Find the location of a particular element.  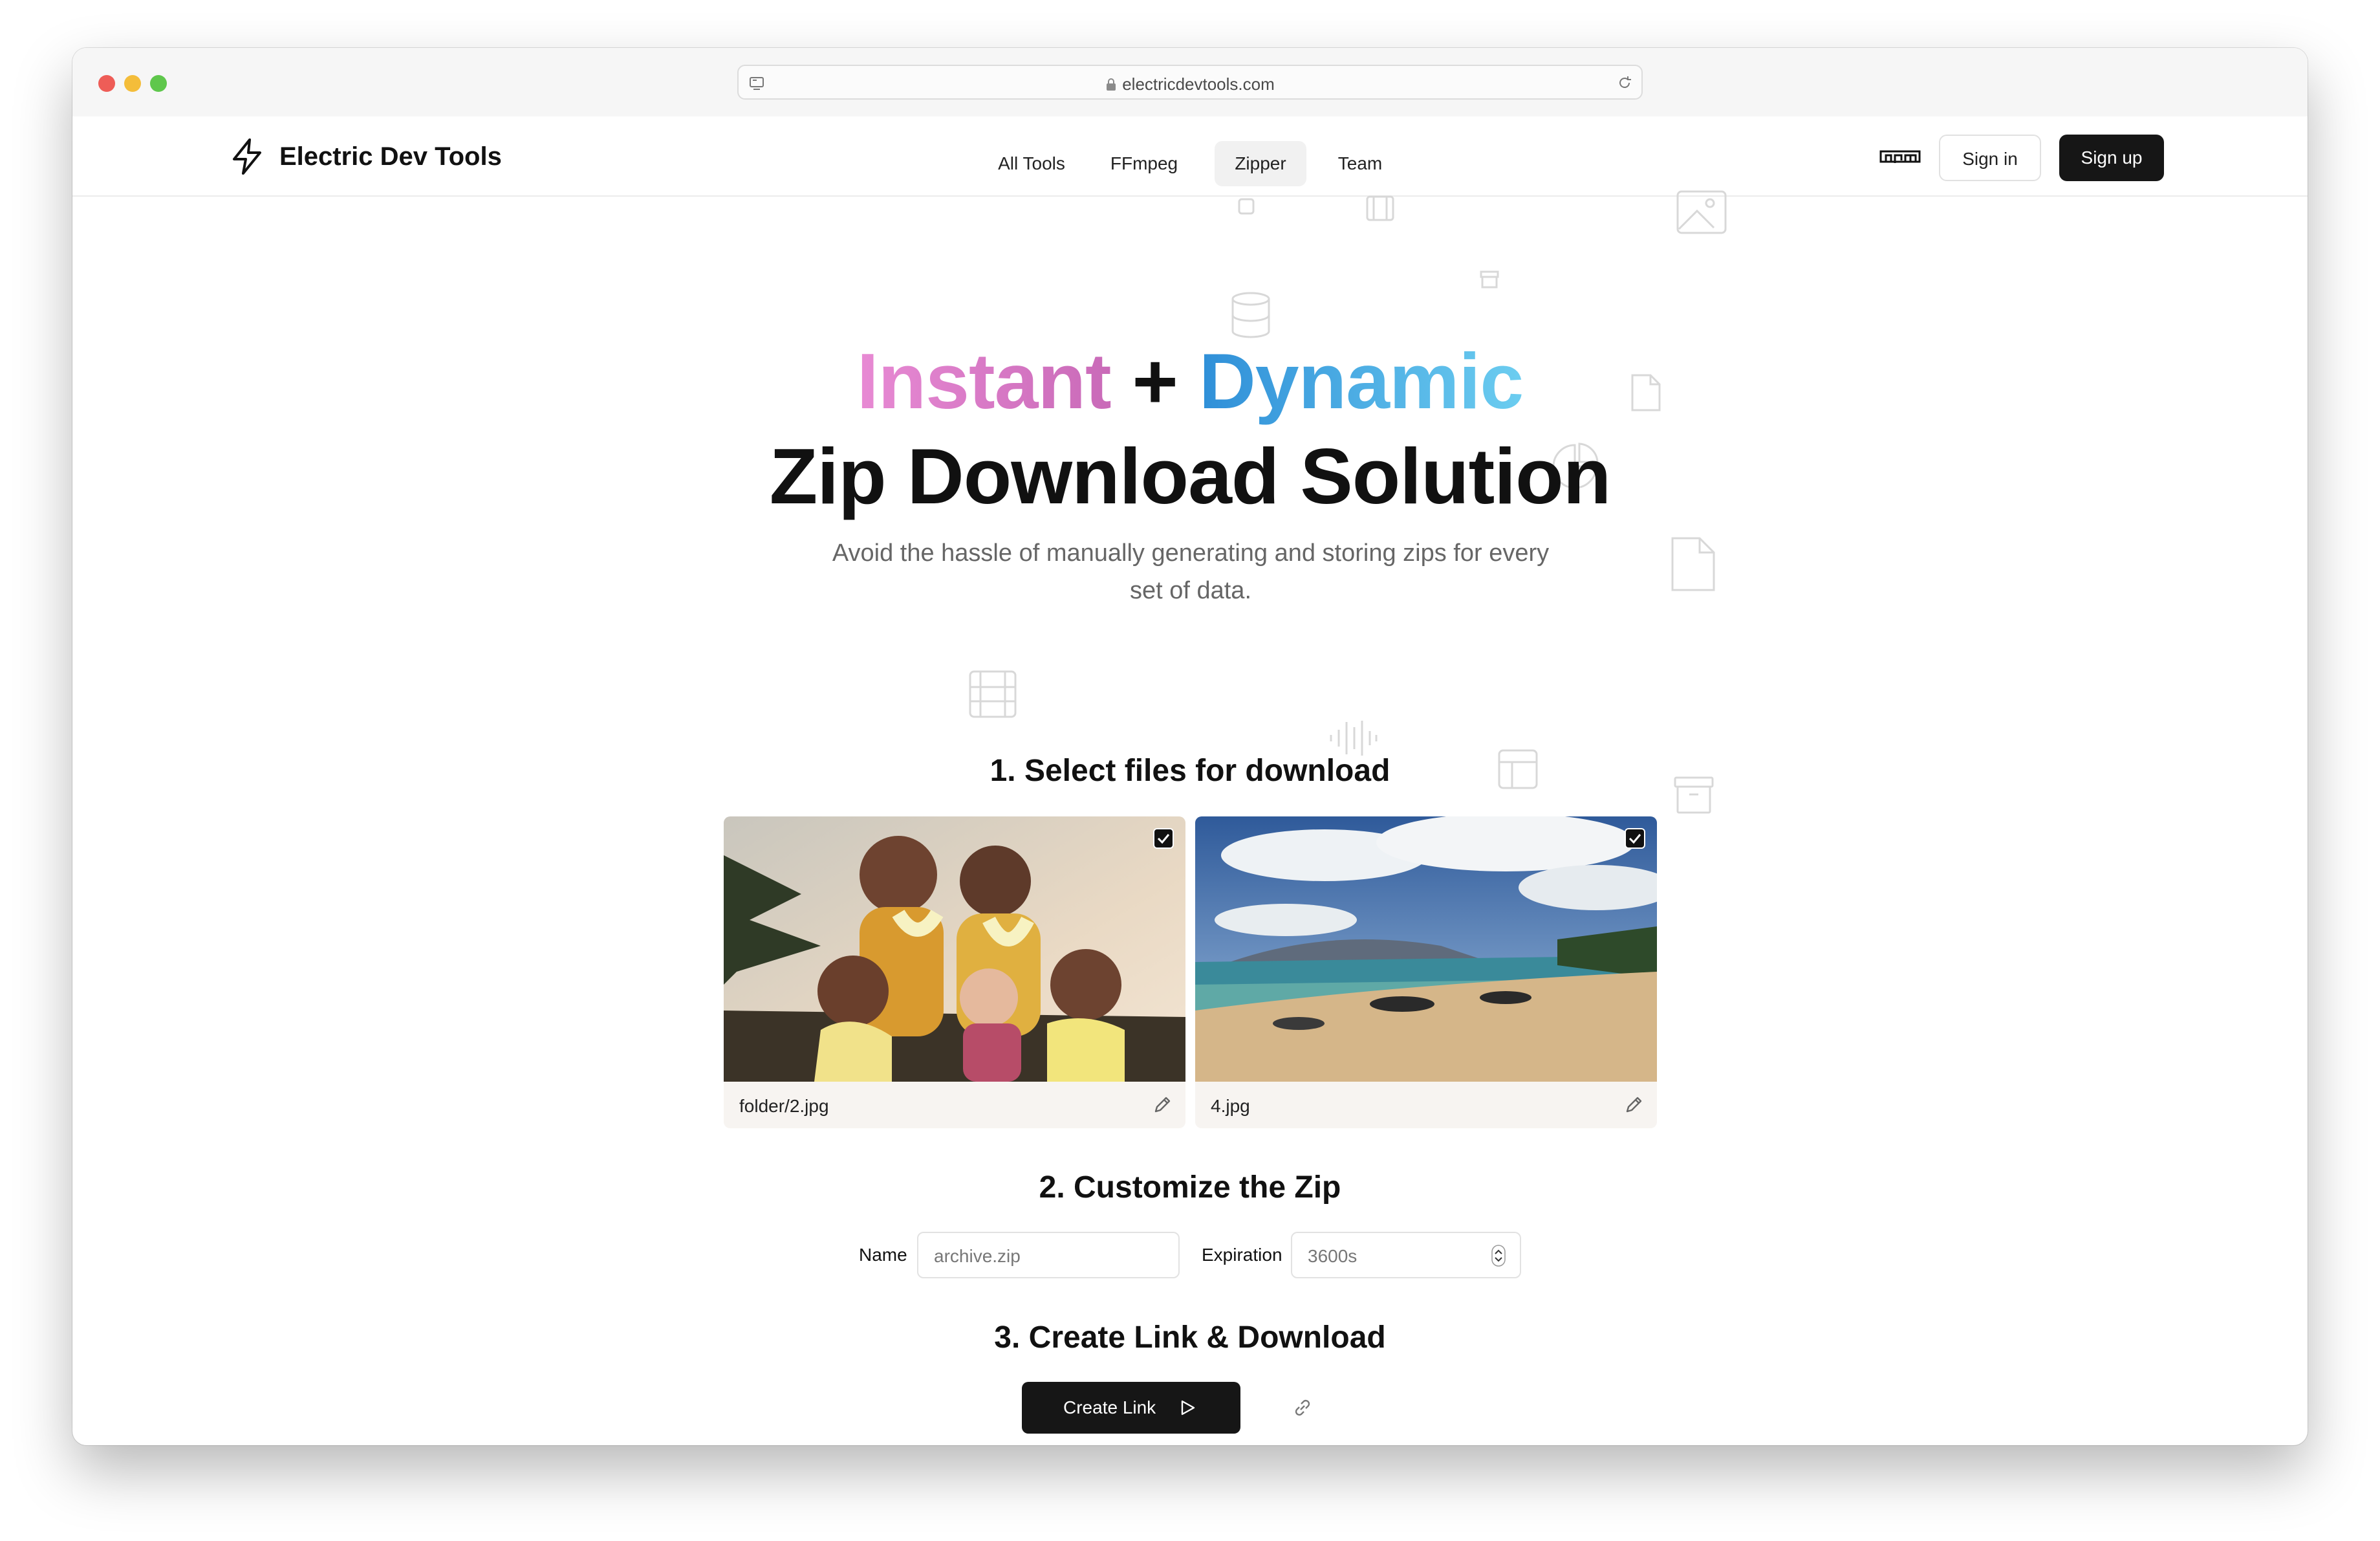

lightning-logo-icon is located at coordinates (247, 156).